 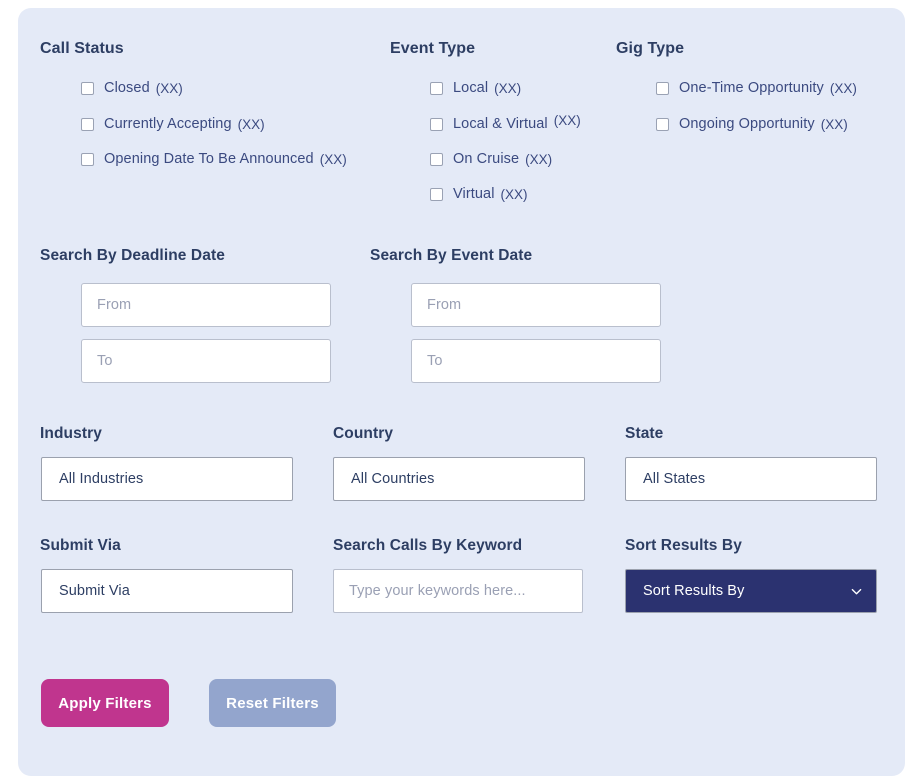 I want to click on checkbox-count-local-and-virtual: (XX), so click(x=567, y=120).